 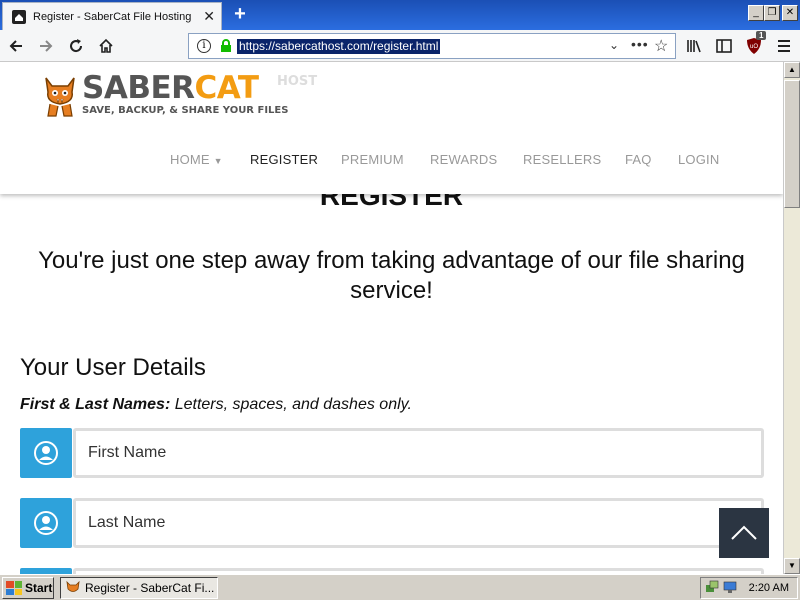 What do you see at coordinates (95, 404) in the screenshot?
I see `names-hint-label: First & Last Names:` at bounding box center [95, 404].